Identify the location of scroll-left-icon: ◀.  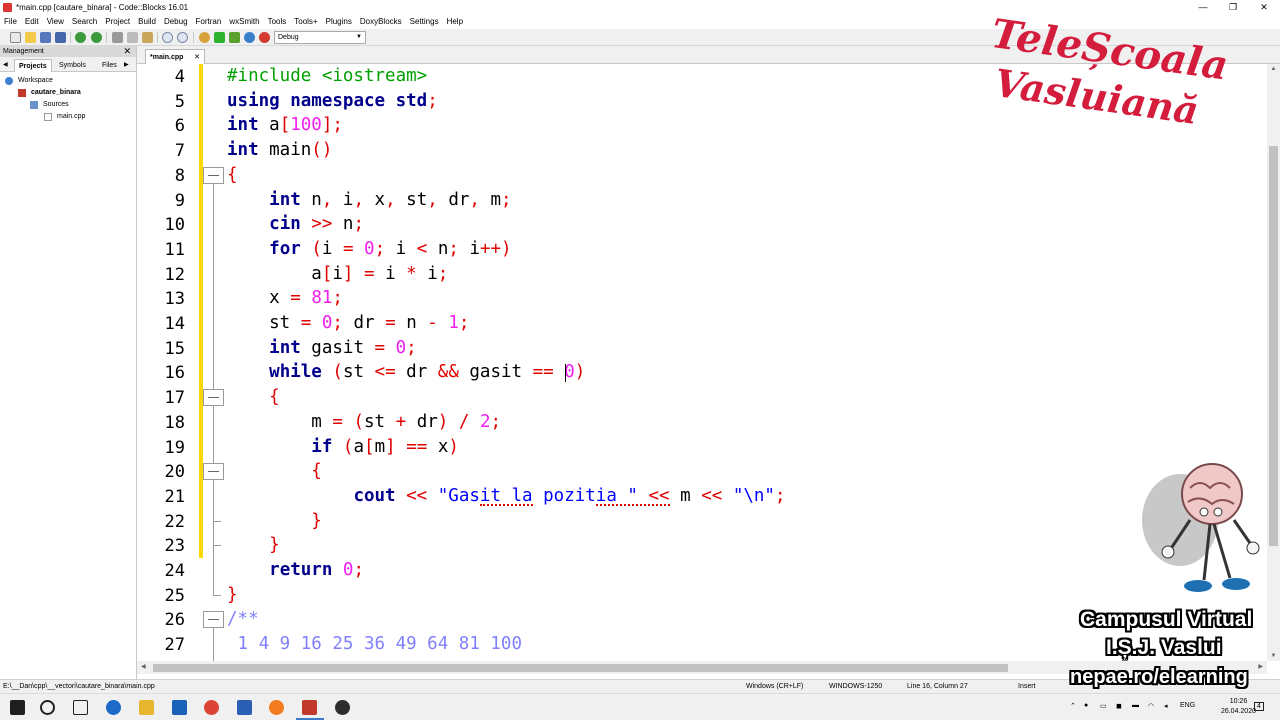
(143, 667).